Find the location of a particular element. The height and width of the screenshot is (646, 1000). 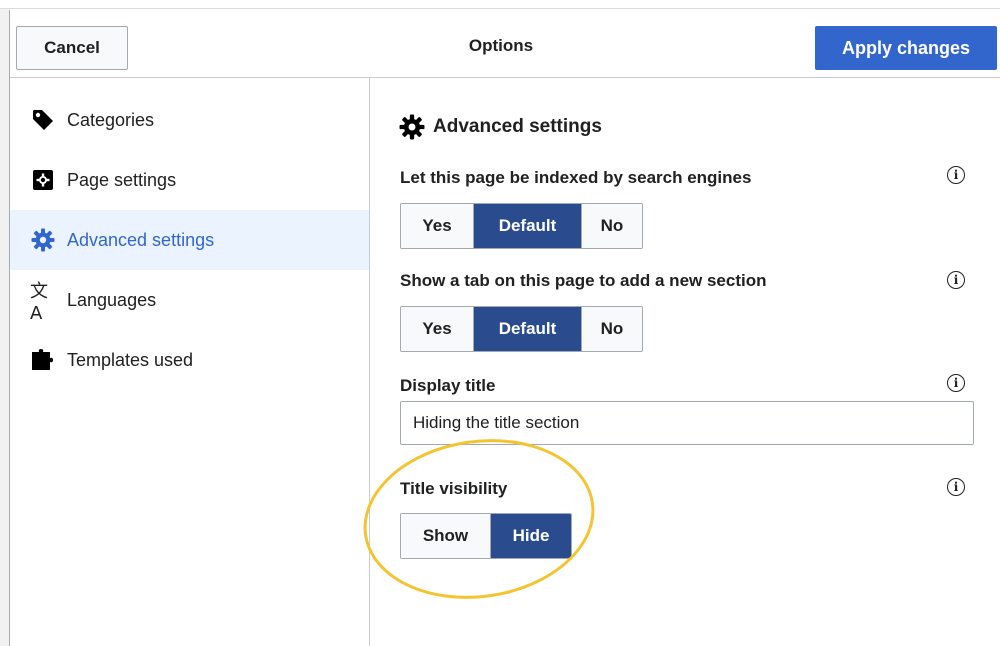

display-title-input is located at coordinates (687, 423).